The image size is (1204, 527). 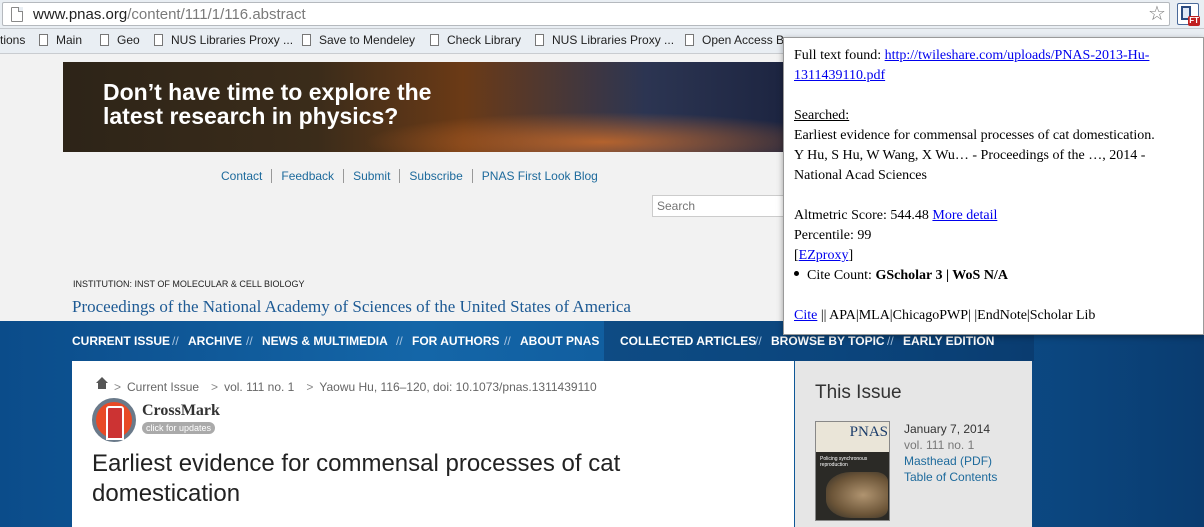 What do you see at coordinates (216, 14) in the screenshot?
I see `url-path: /content/111/1/116.abstract` at bounding box center [216, 14].